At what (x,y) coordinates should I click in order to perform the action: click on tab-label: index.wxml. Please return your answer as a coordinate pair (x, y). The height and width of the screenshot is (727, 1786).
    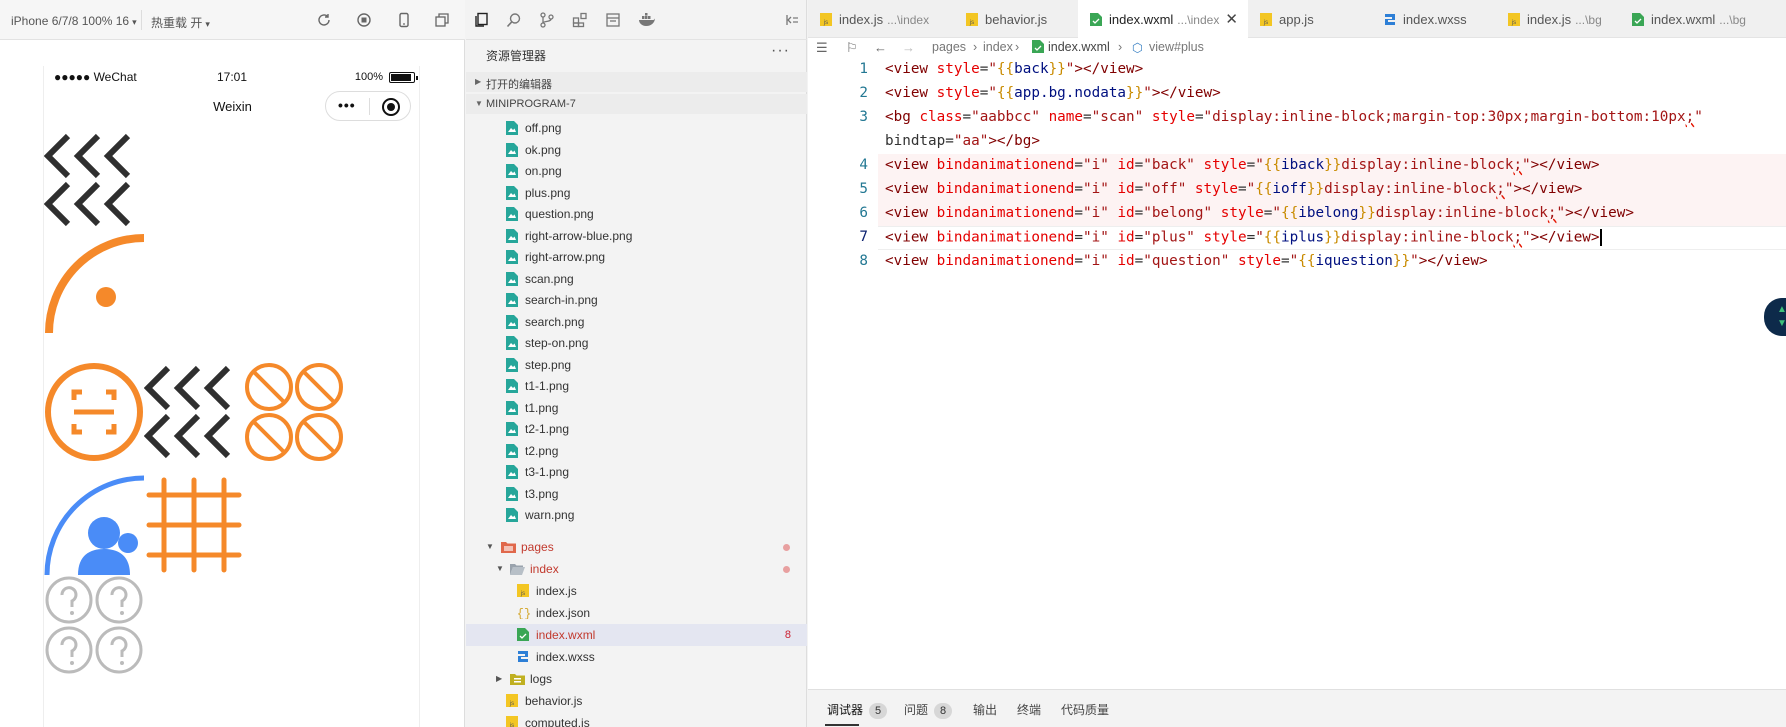
    Looking at the image, I should click on (1141, 19).